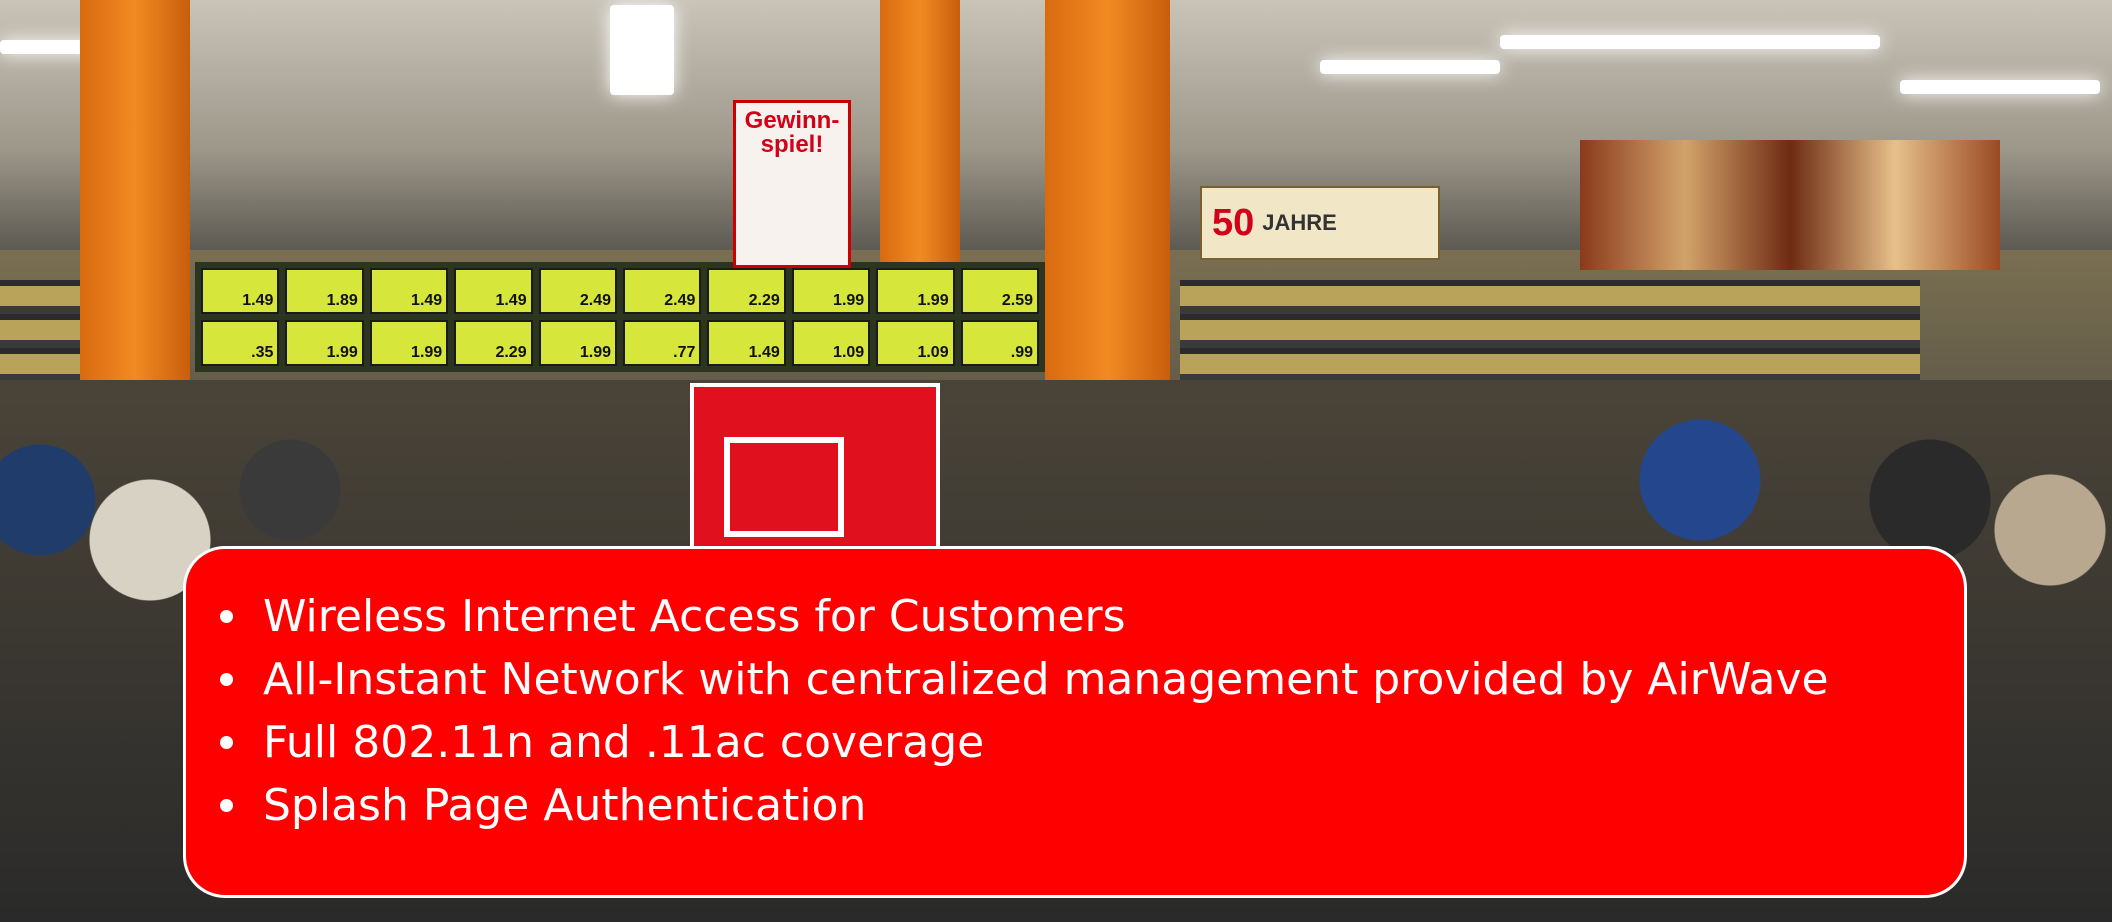  What do you see at coordinates (792, 184) in the screenshot?
I see `promo-sign: Gewinn-spiel!` at bounding box center [792, 184].